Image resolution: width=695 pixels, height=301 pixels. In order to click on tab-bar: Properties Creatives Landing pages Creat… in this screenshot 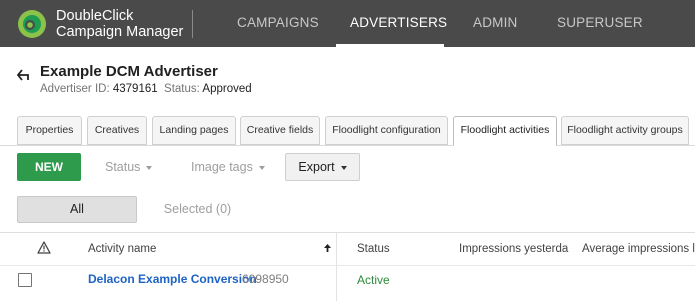, I will do `click(347, 131)`.